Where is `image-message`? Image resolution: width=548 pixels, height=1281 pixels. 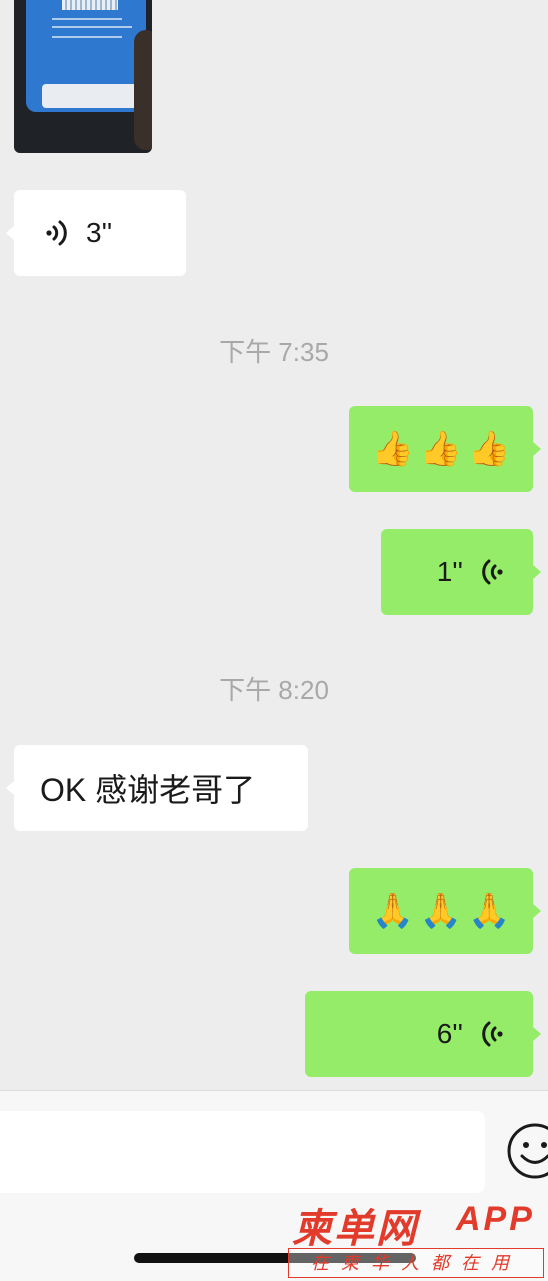
image-message is located at coordinates (83, 76).